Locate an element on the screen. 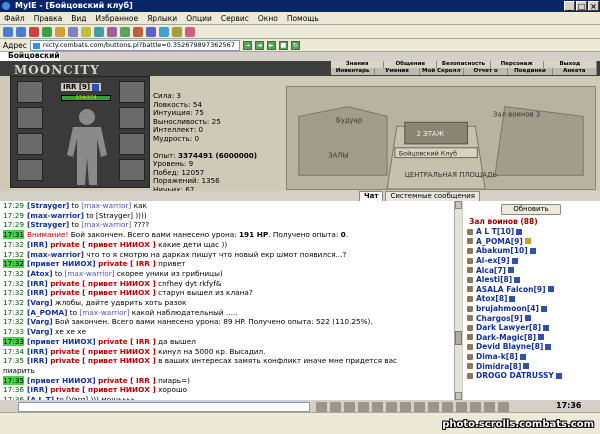 This screenshot has width=600, height=434. exit-icon is located at coordinates (503, 407).